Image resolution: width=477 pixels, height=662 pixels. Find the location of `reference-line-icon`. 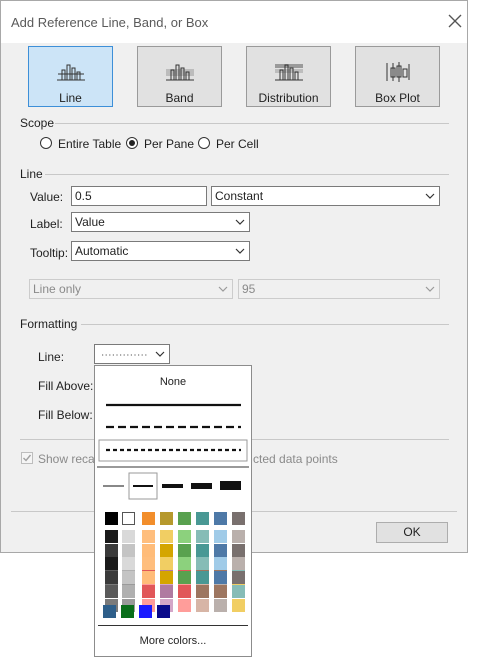

reference-line-icon is located at coordinates (71, 72).